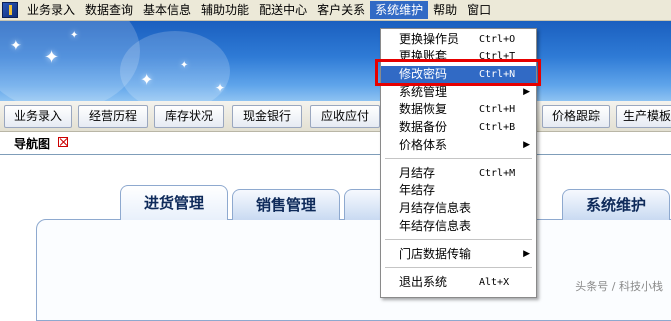 The width and height of the screenshot is (671, 321). What do you see at coordinates (38, 116) in the screenshot?
I see `toolbar-business-entry-button: 业务录入` at bounding box center [38, 116].